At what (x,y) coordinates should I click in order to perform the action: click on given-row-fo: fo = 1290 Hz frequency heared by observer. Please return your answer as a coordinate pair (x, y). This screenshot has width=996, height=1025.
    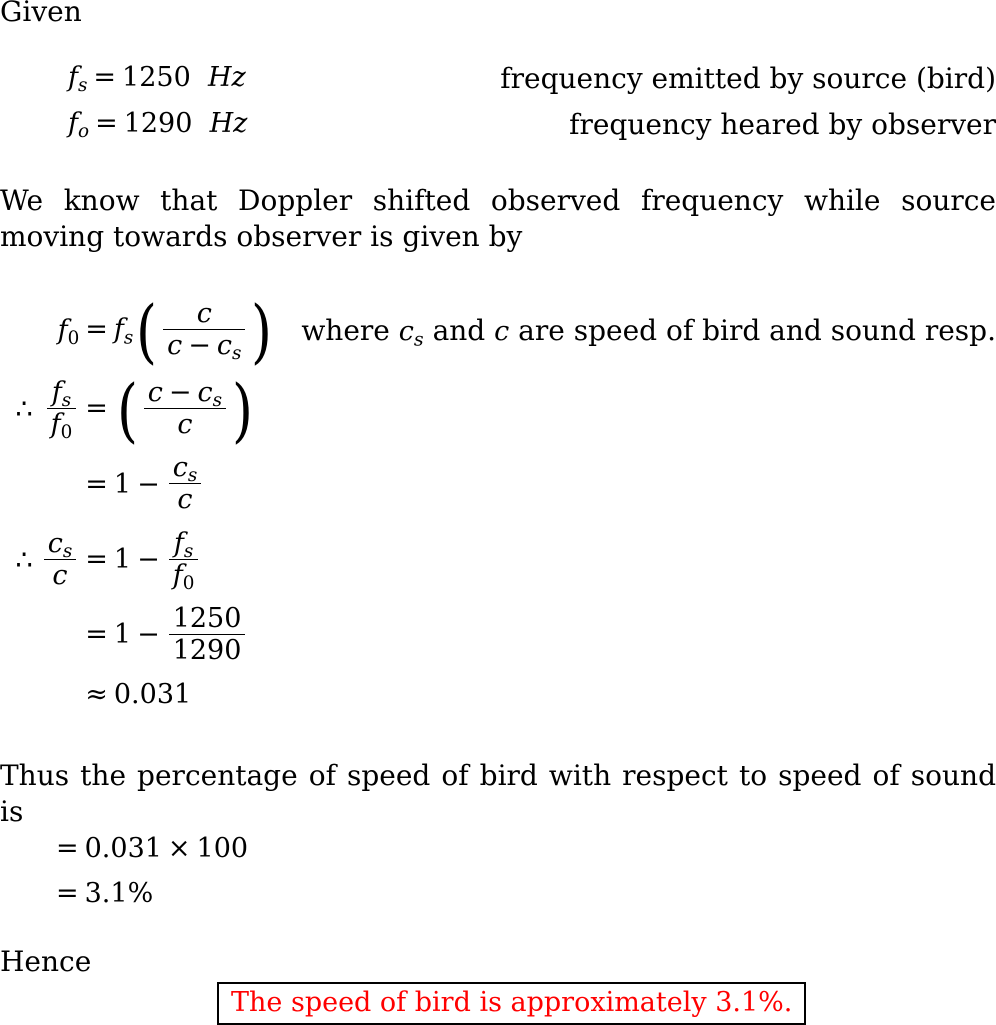
    Looking at the image, I should click on (498, 131).